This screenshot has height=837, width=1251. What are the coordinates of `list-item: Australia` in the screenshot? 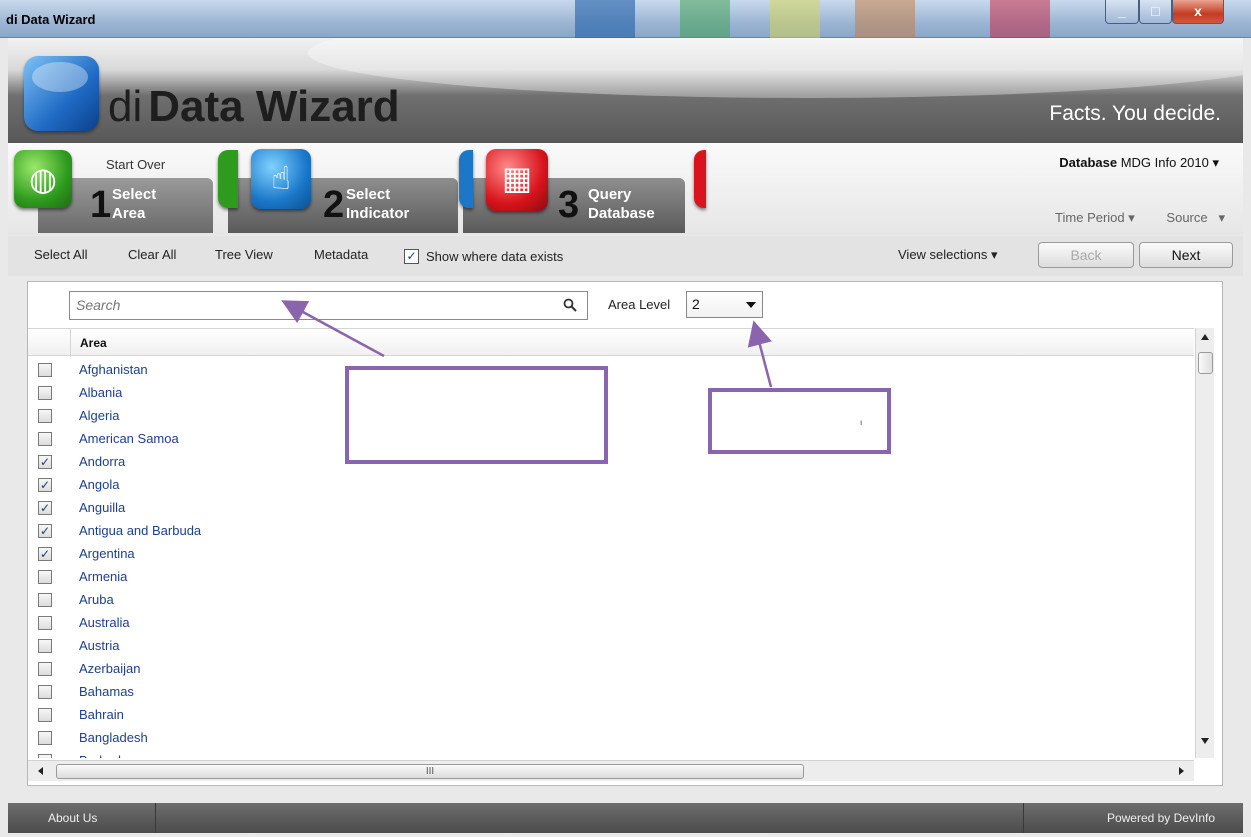 It's located at (611, 622).